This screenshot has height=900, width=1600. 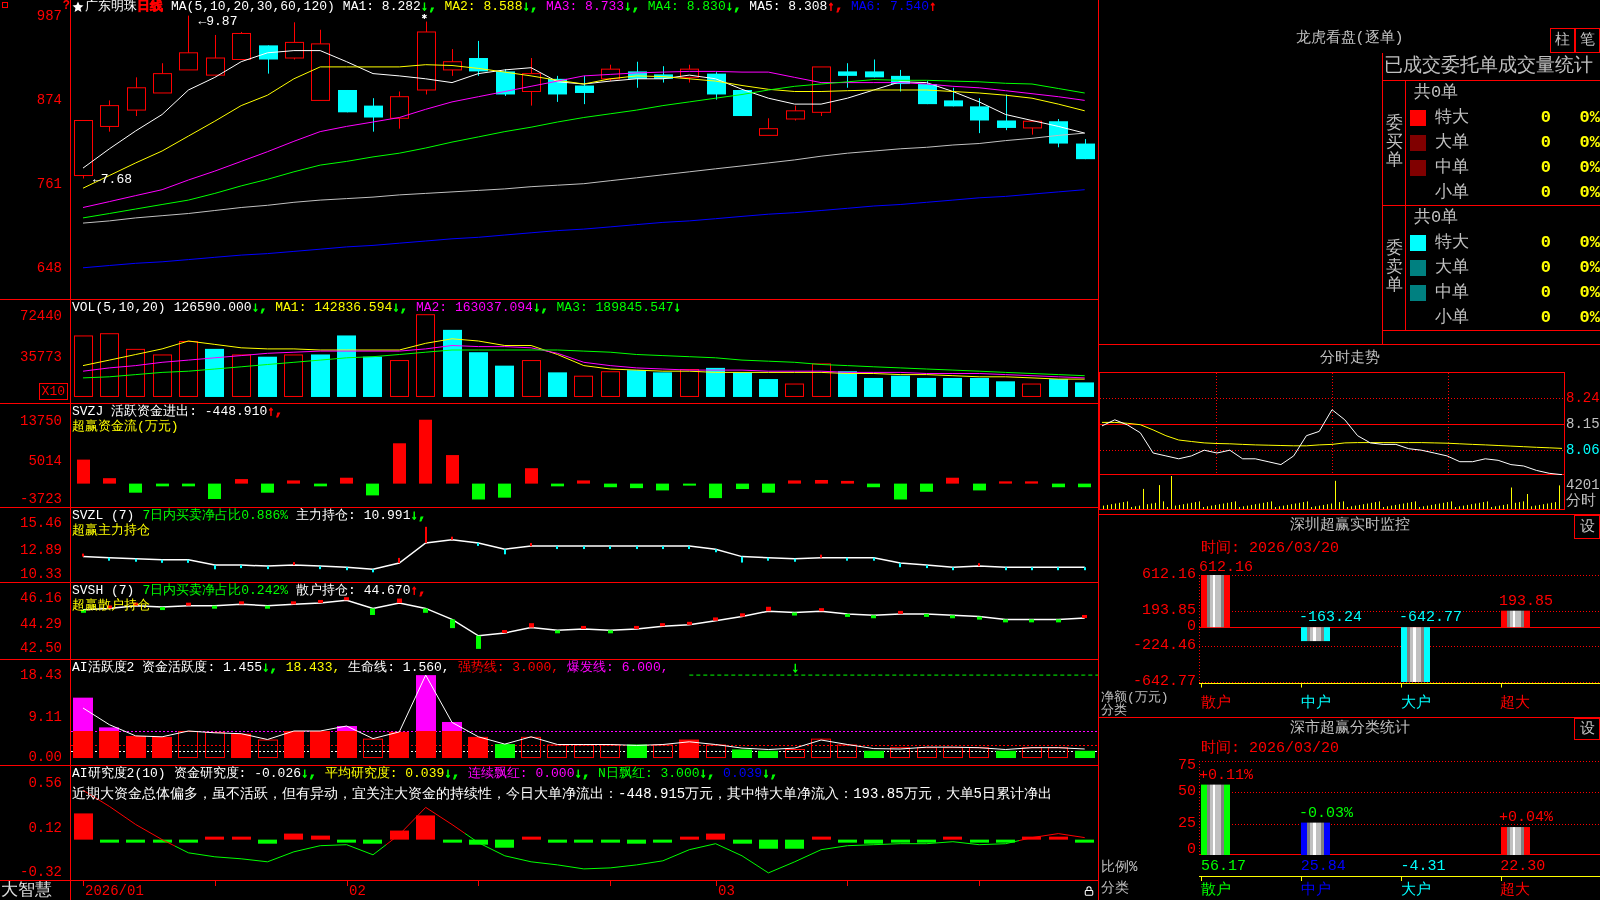 I want to click on indicator-value: MA6: 7.540, so click(x=889, y=6).